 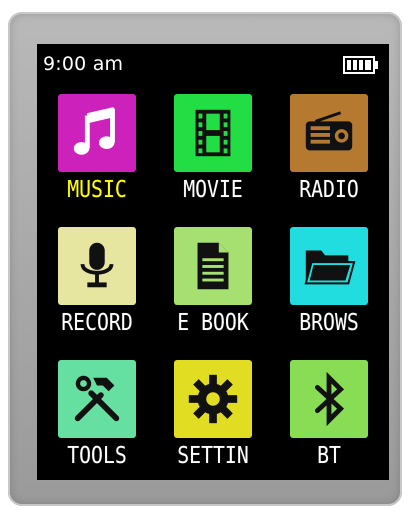 I want to click on radio-icon, so click(x=329, y=131).